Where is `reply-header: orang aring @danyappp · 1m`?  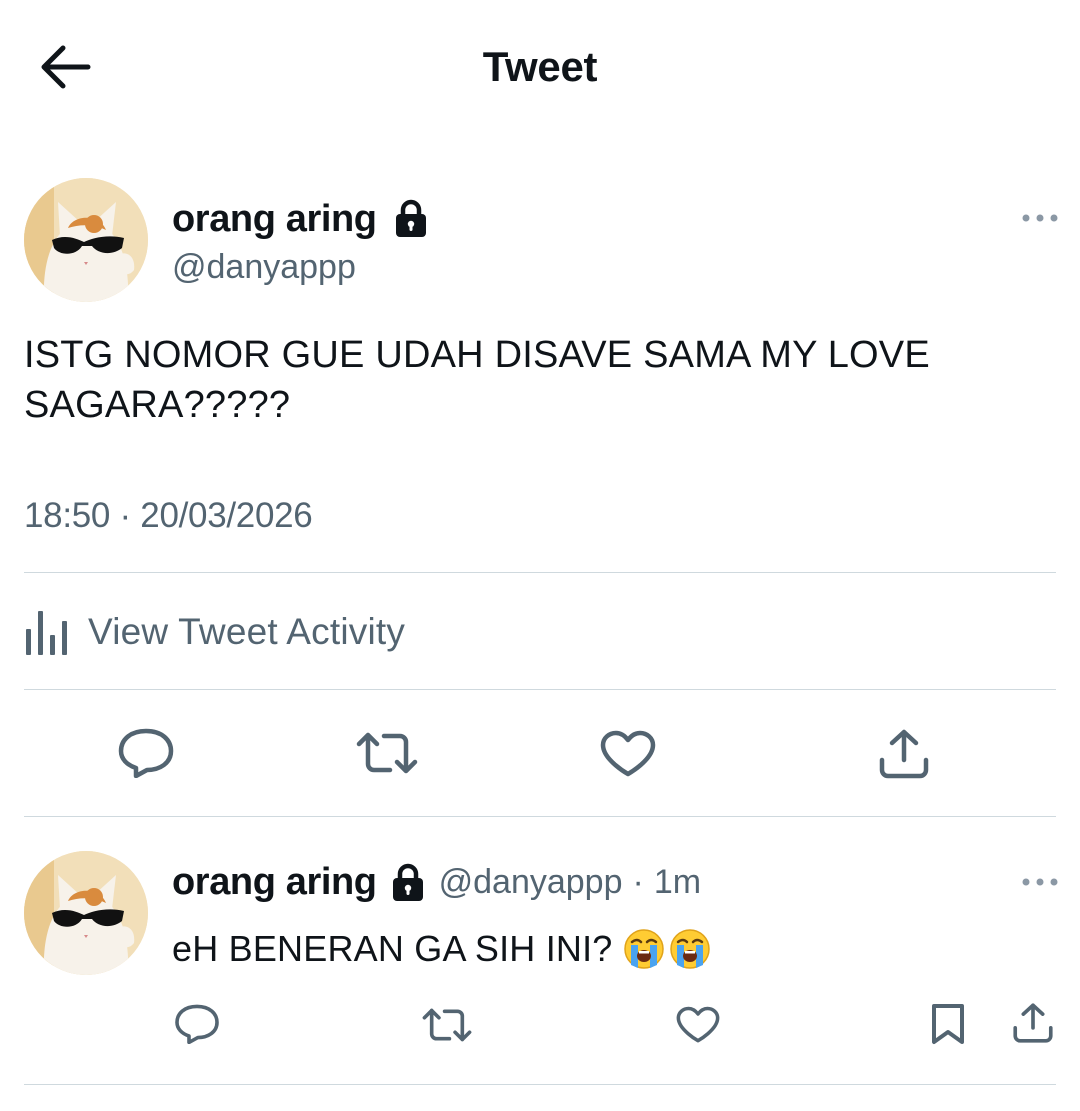
reply-header: orang aring @danyappp · 1m is located at coordinates (436, 882).